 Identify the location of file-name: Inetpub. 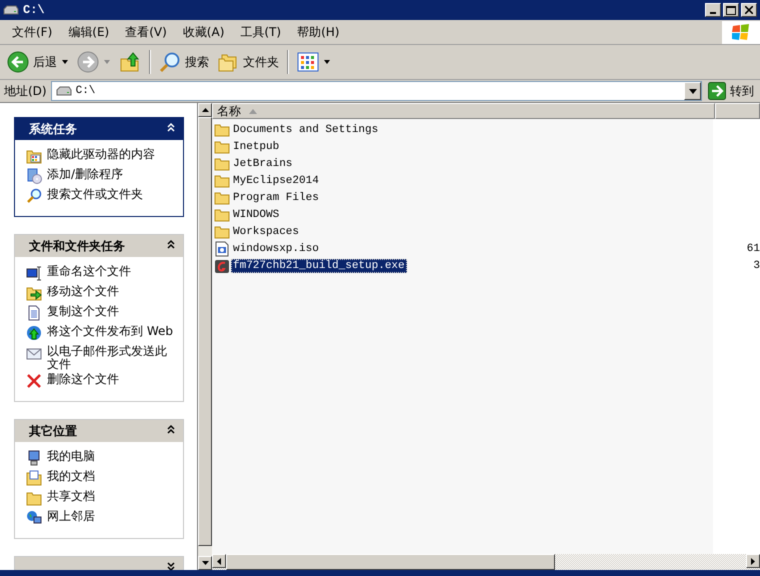
(256, 147).